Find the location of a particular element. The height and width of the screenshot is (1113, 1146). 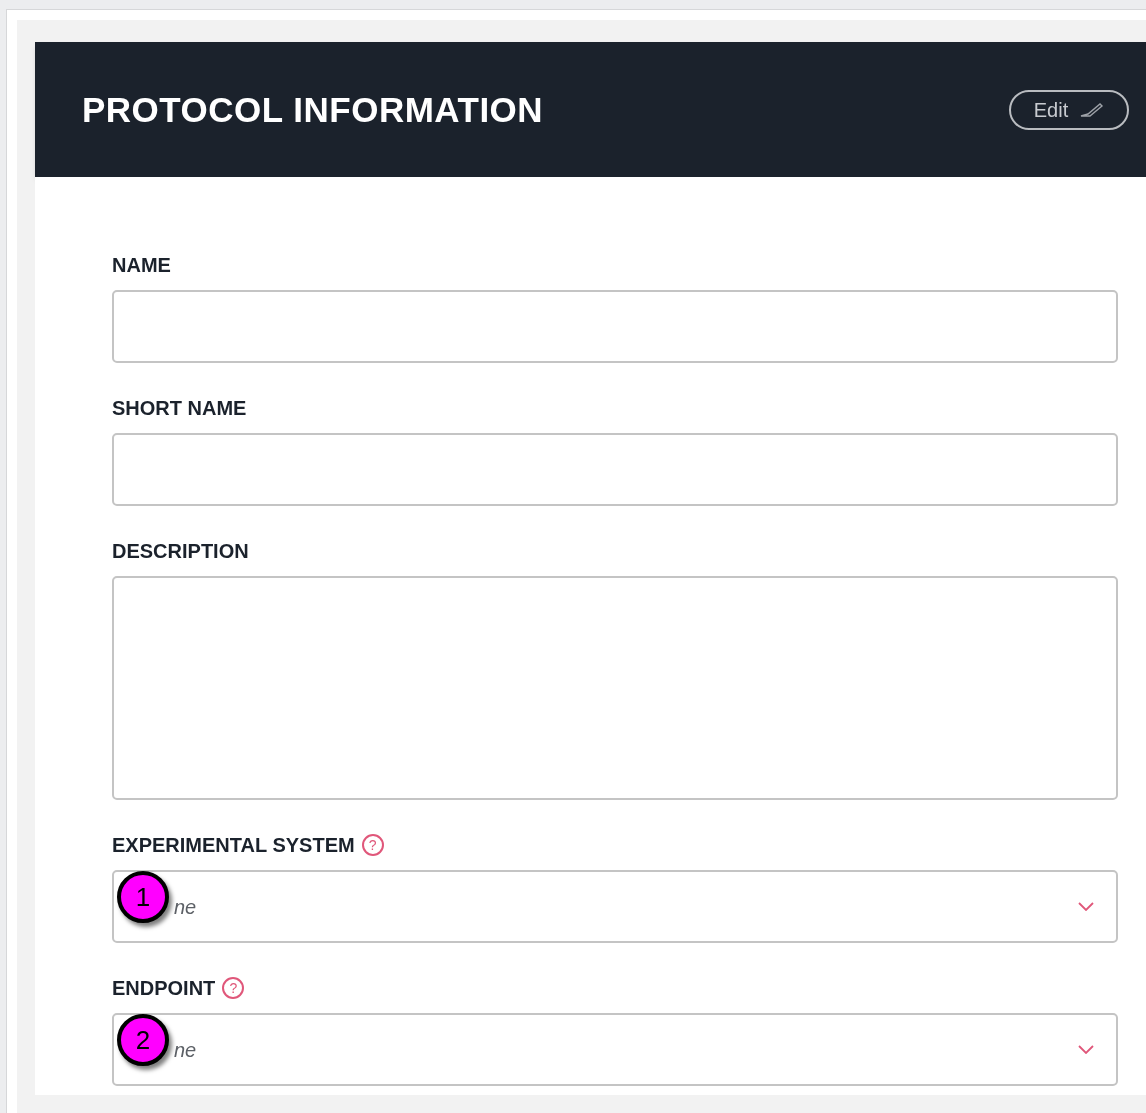

field-label: ENDPOINT is located at coordinates (164, 988).